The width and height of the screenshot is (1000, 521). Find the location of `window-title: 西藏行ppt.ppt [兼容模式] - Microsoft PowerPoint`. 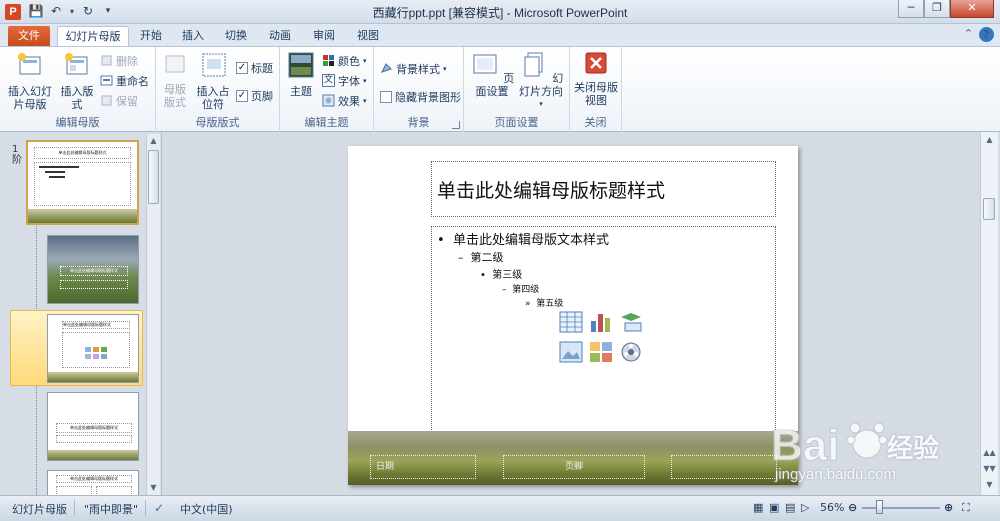

window-title: 西藏行ppt.ppt [兼容模式] - Microsoft PowerPoint is located at coordinates (500, 13).